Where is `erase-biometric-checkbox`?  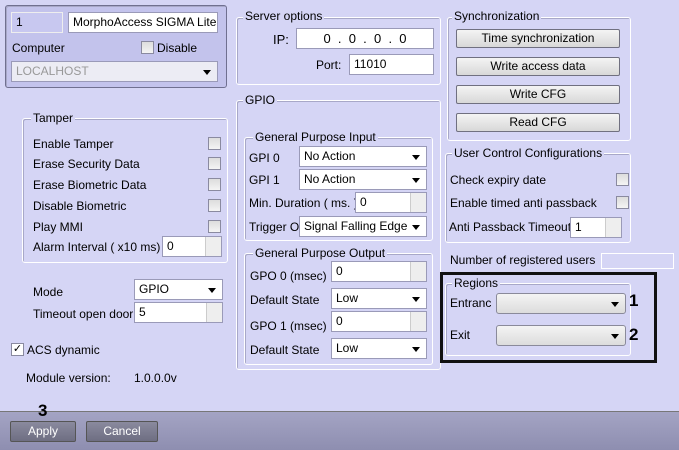
erase-biometric-checkbox is located at coordinates (214, 184).